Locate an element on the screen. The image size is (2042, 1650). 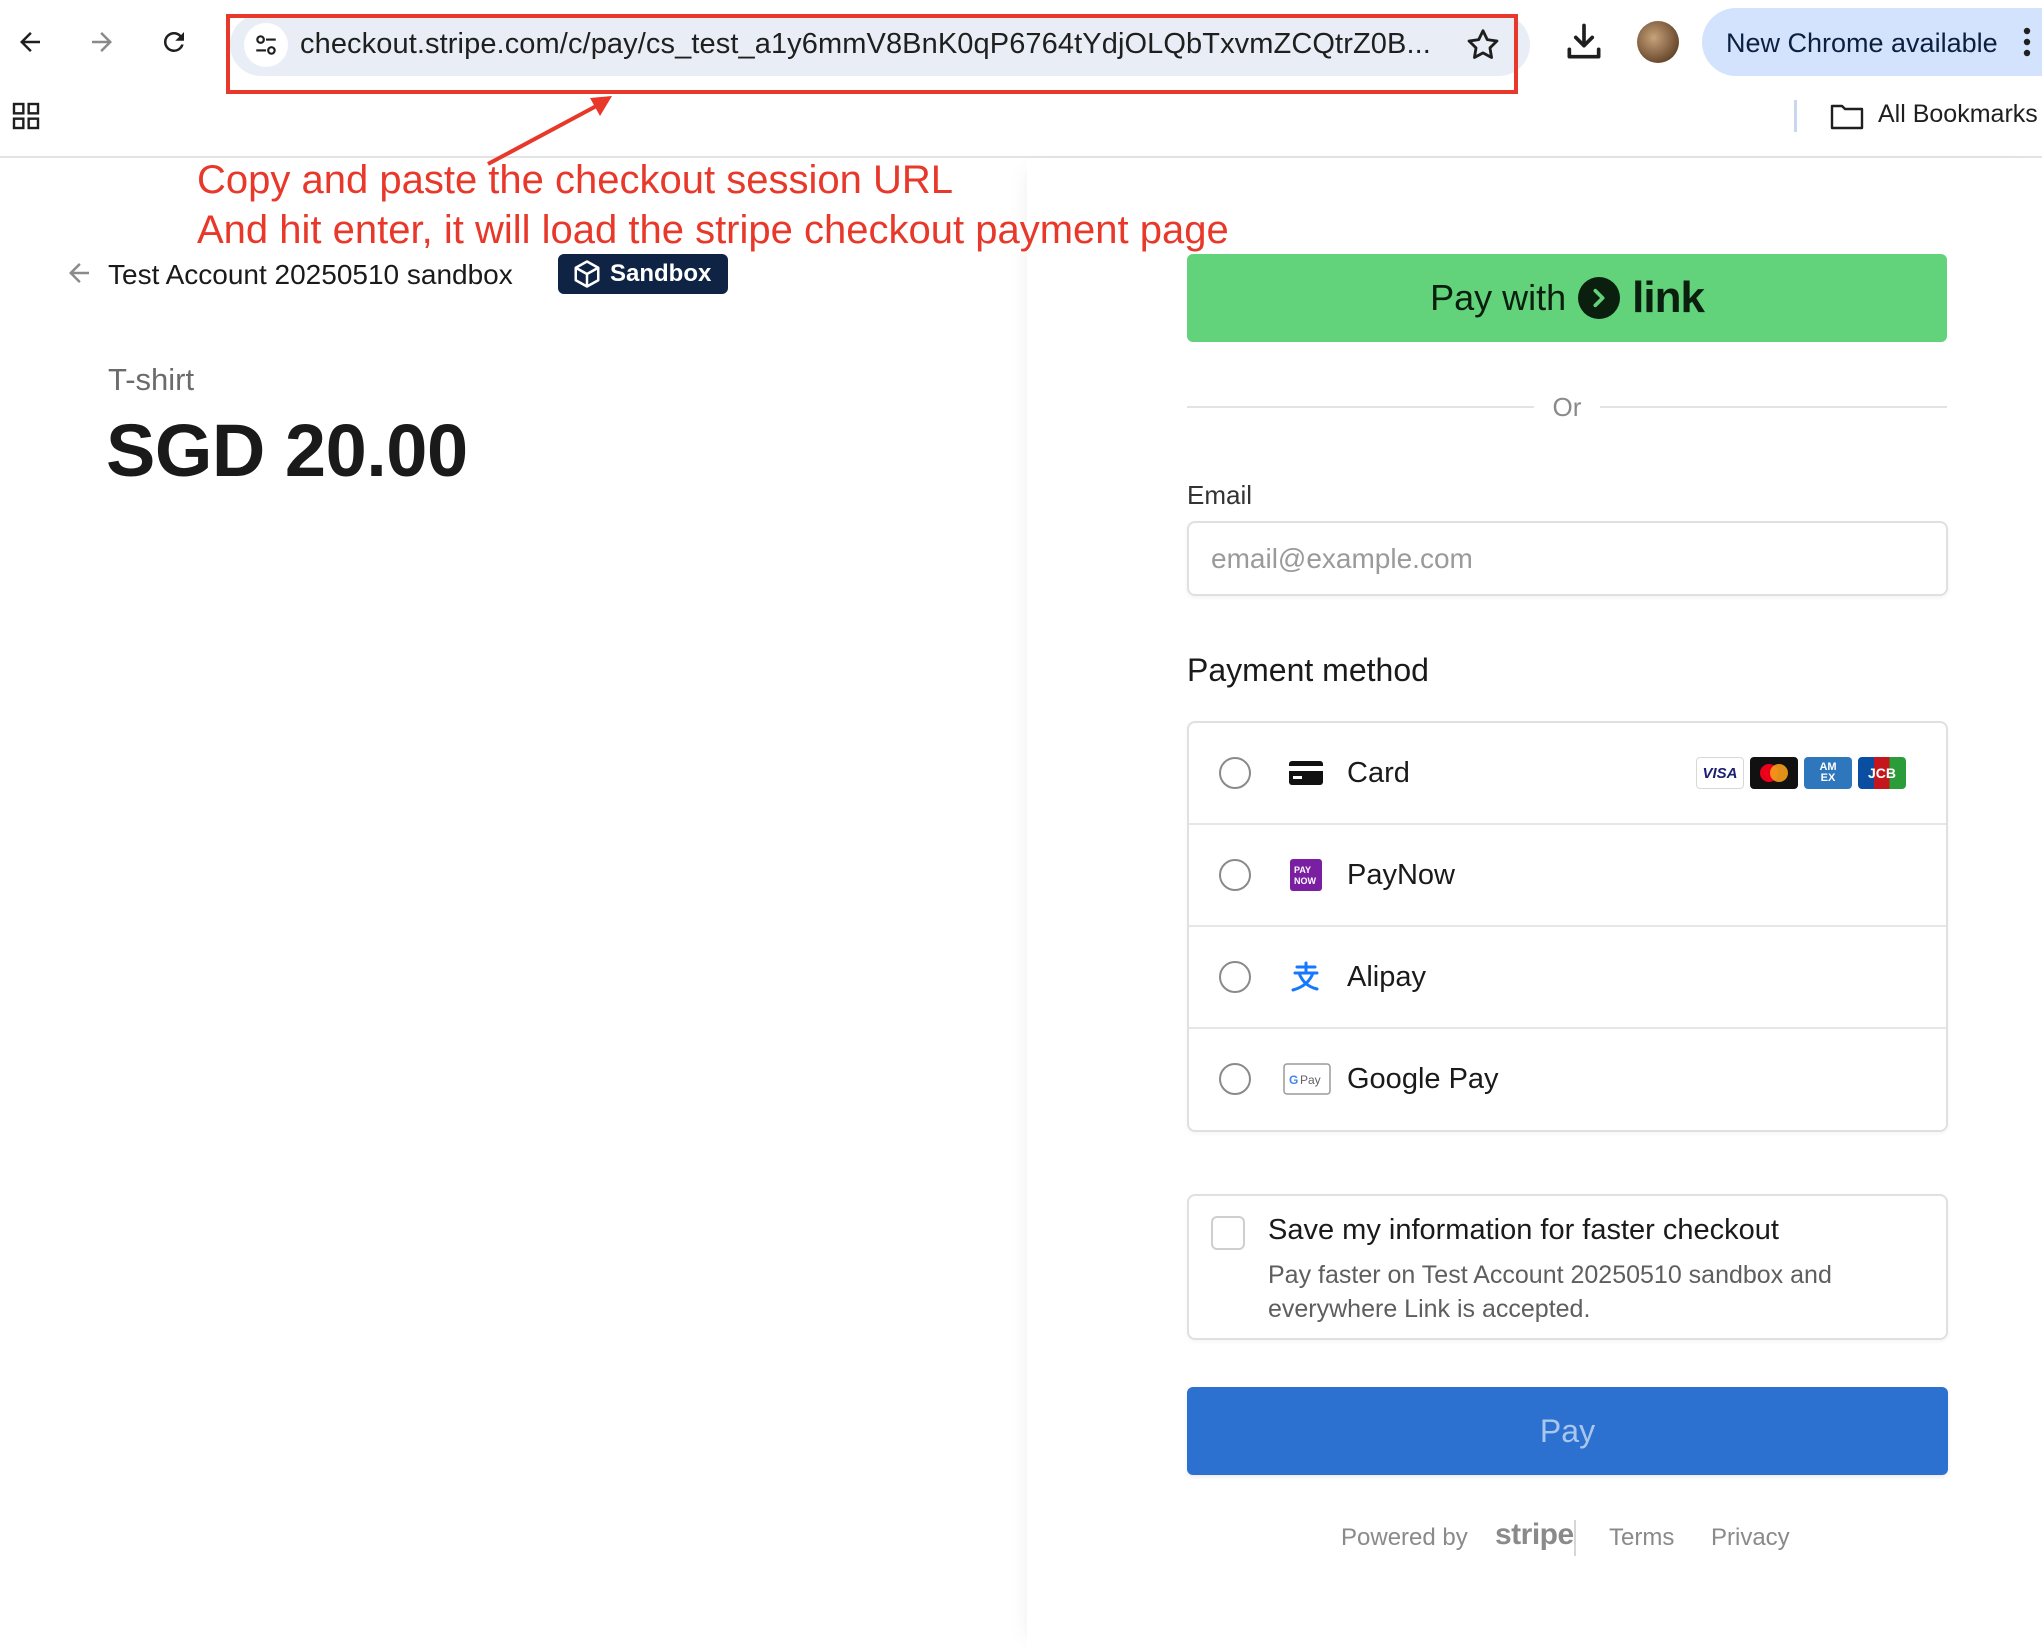
new-chrome-available-button: New Chrome available is located at coordinates (1872, 42).